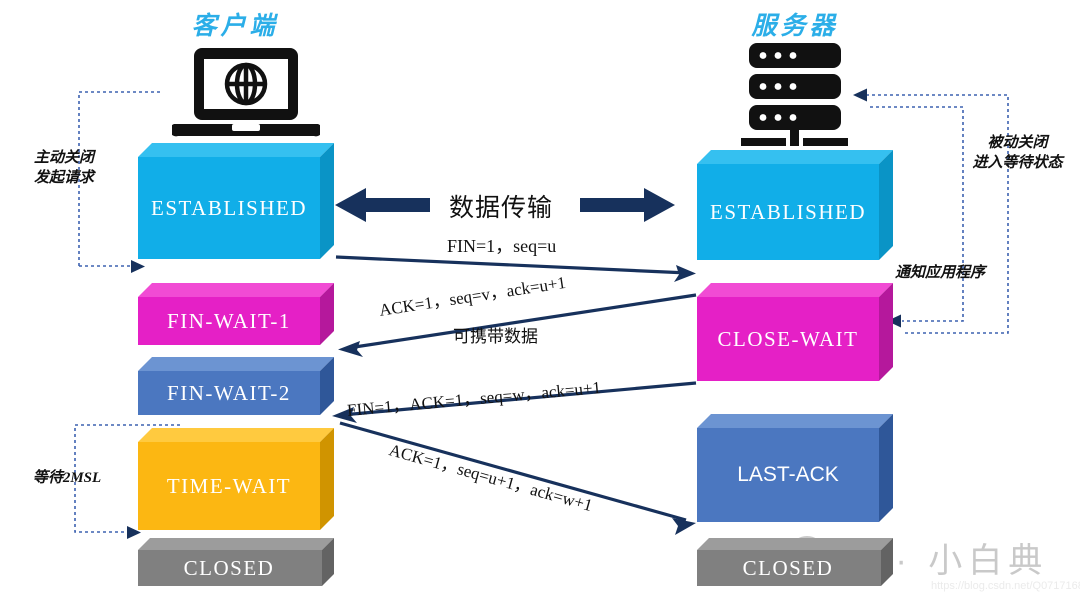 The width and height of the screenshot is (1080, 600). Describe the element at coordinates (794, 94) in the screenshot. I see `server-rack-icon` at that location.